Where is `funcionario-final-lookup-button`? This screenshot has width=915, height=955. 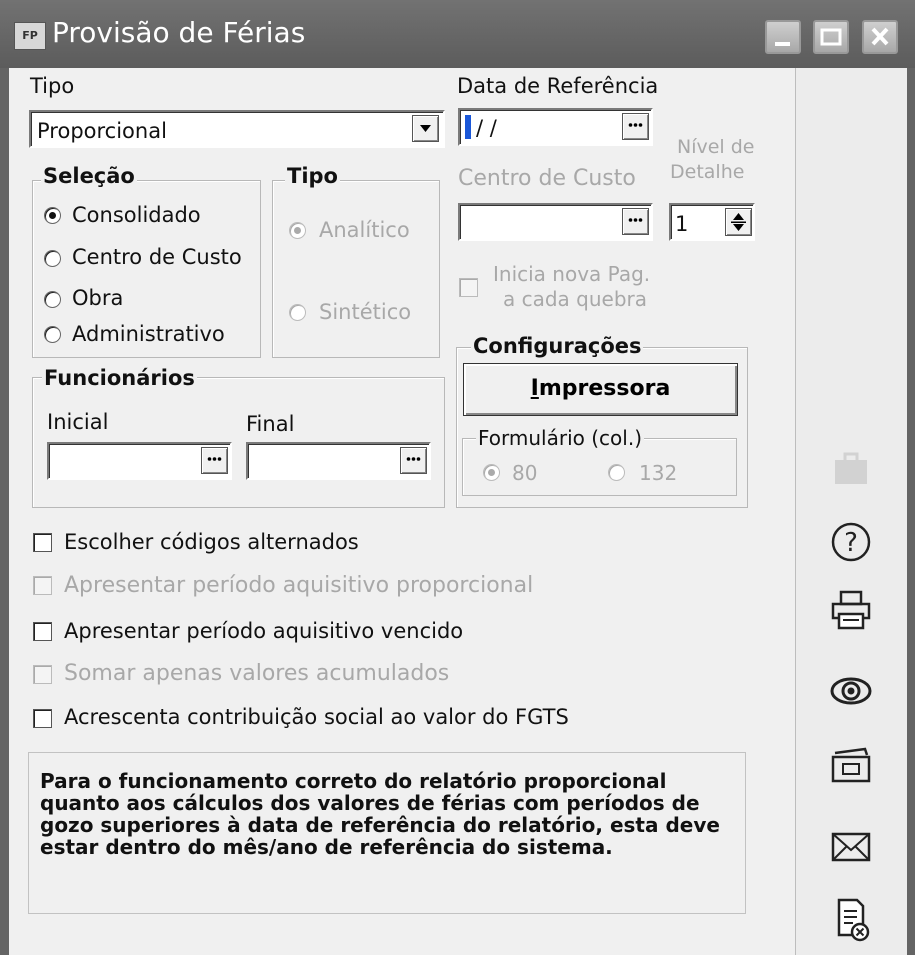 funcionario-final-lookup-button is located at coordinates (413, 460).